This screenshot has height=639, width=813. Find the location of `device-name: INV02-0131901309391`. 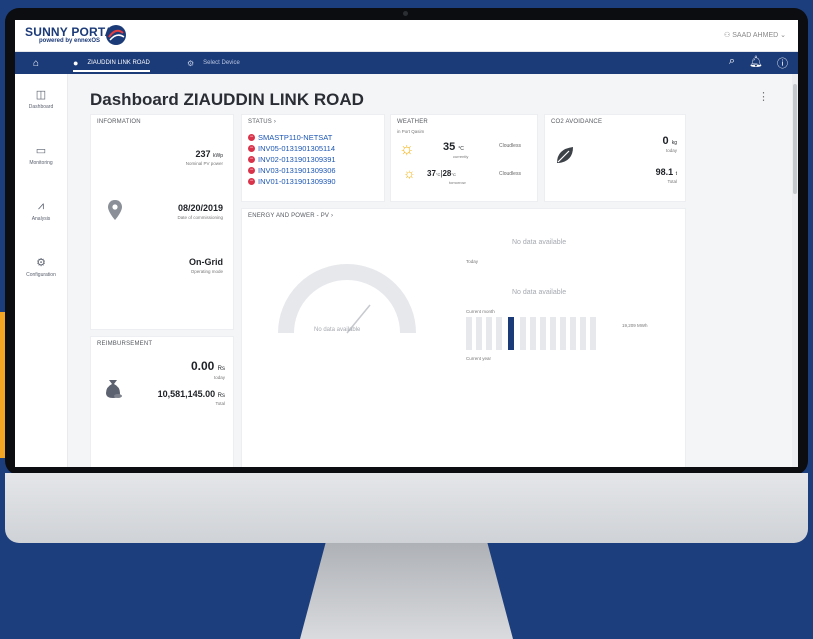

device-name: INV02-0131901309391 is located at coordinates (297, 159).